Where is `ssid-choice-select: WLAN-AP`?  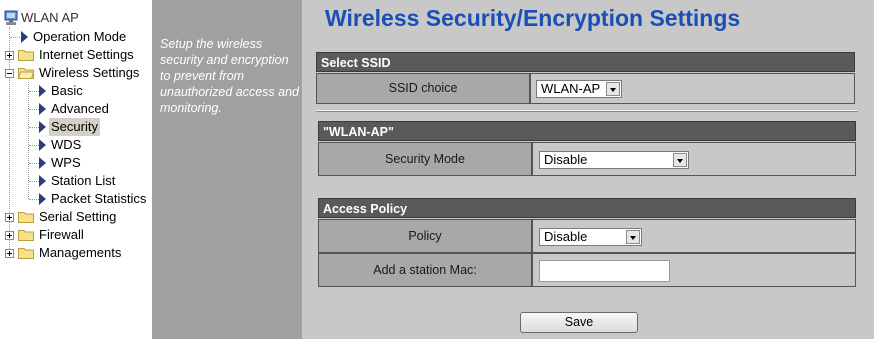 ssid-choice-select: WLAN-AP is located at coordinates (579, 89).